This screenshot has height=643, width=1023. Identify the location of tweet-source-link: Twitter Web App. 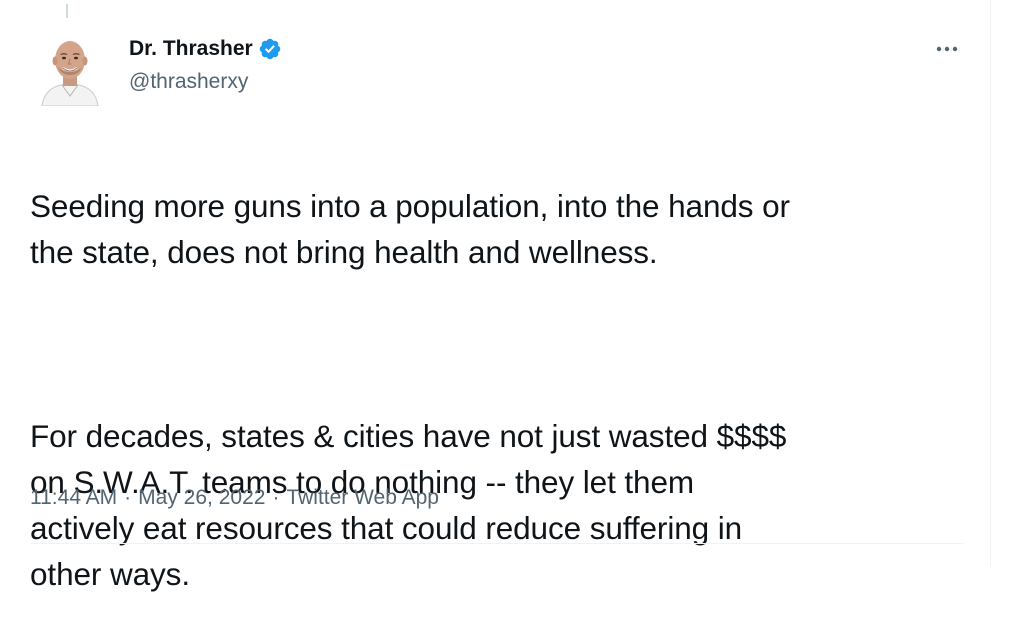
(362, 498).